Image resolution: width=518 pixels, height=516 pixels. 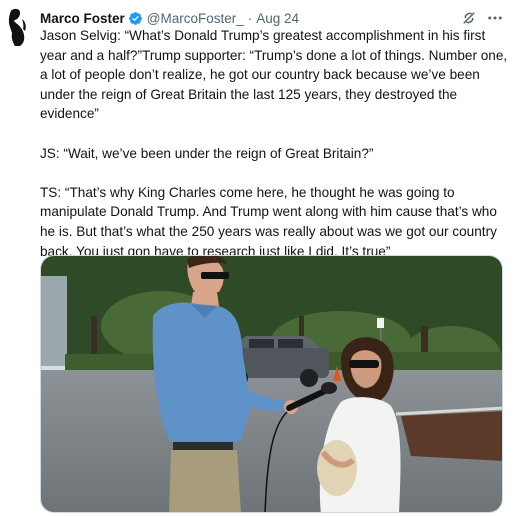 What do you see at coordinates (135, 18) in the screenshot?
I see `verified-badge-icon` at bounding box center [135, 18].